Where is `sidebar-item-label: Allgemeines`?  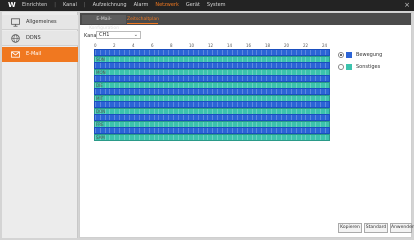
sidebar-item-label: Allgemeines is located at coordinates (41, 22).